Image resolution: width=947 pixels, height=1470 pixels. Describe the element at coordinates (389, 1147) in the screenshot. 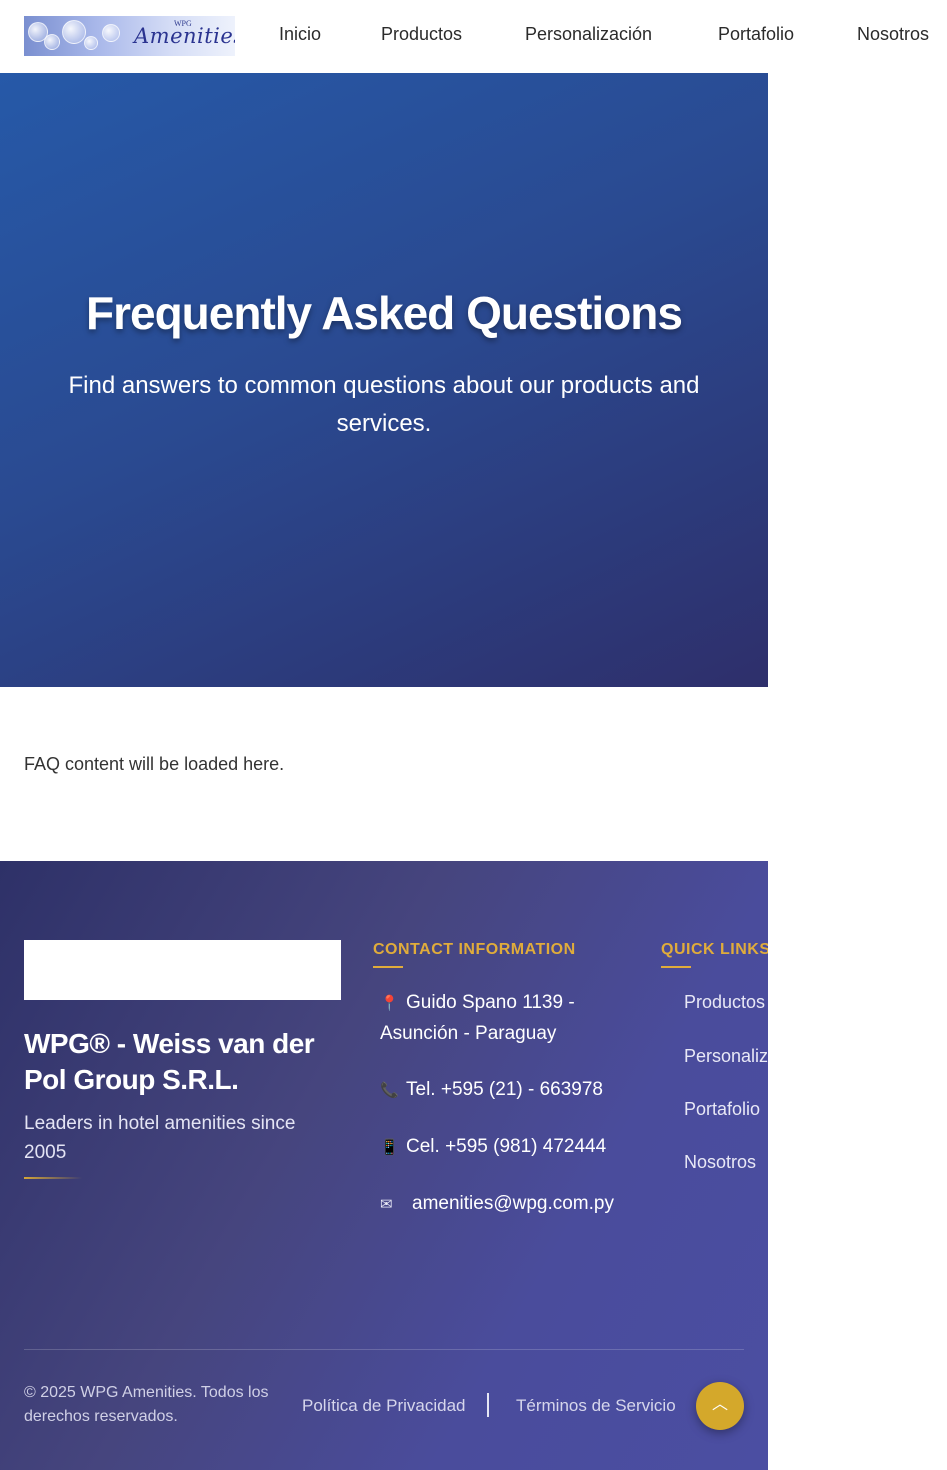

I see `mobile-phone-icon: 📱` at that location.